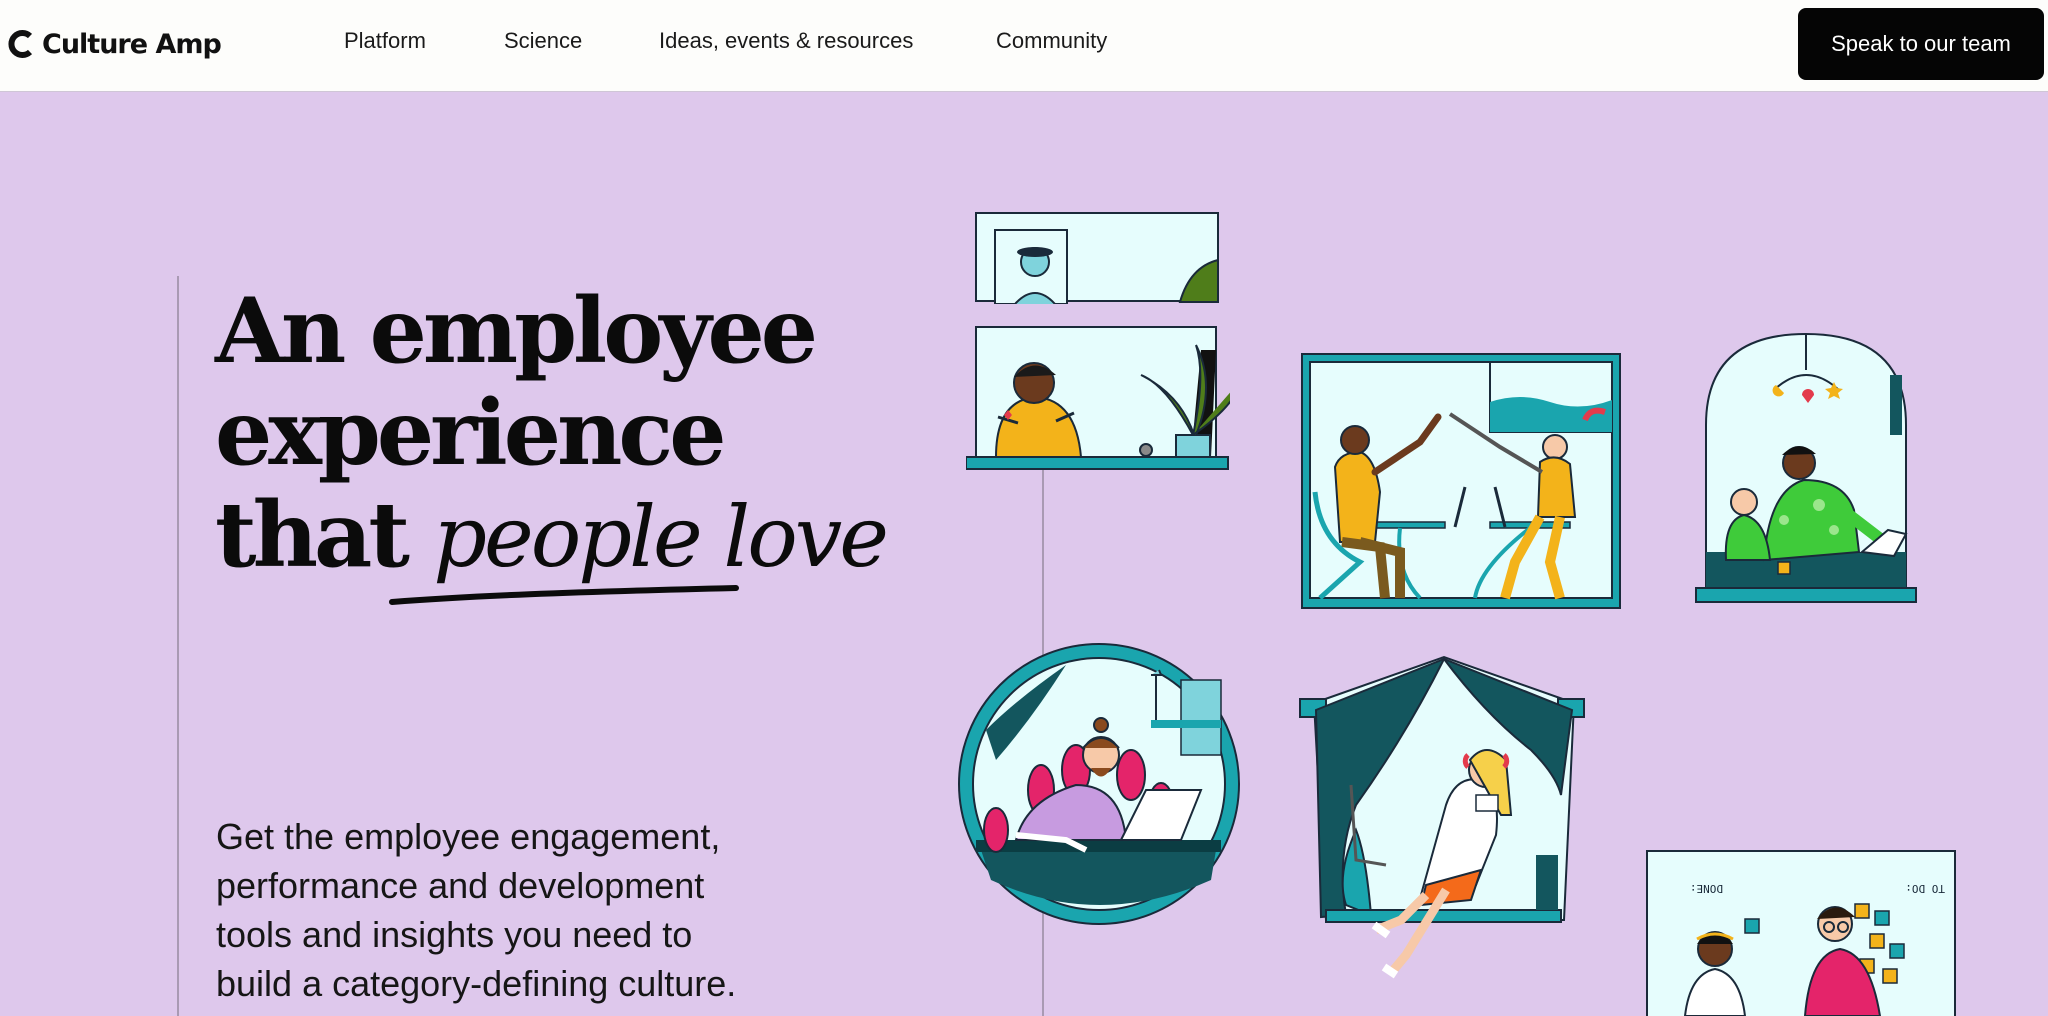  What do you see at coordinates (476, 983) in the screenshot?
I see `subtitle-line: build a category-defining culture.` at bounding box center [476, 983].